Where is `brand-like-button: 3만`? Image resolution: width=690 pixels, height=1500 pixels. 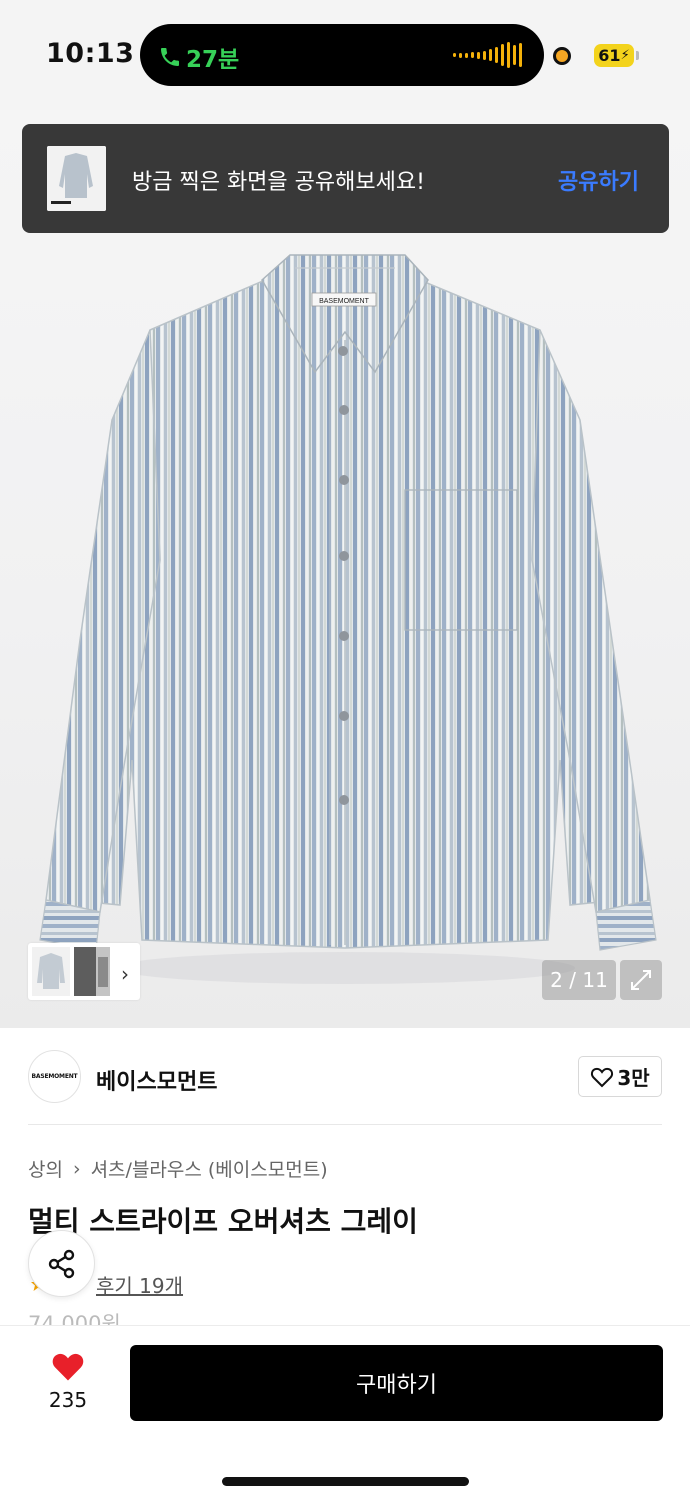 brand-like-button: 3만 is located at coordinates (620, 1076).